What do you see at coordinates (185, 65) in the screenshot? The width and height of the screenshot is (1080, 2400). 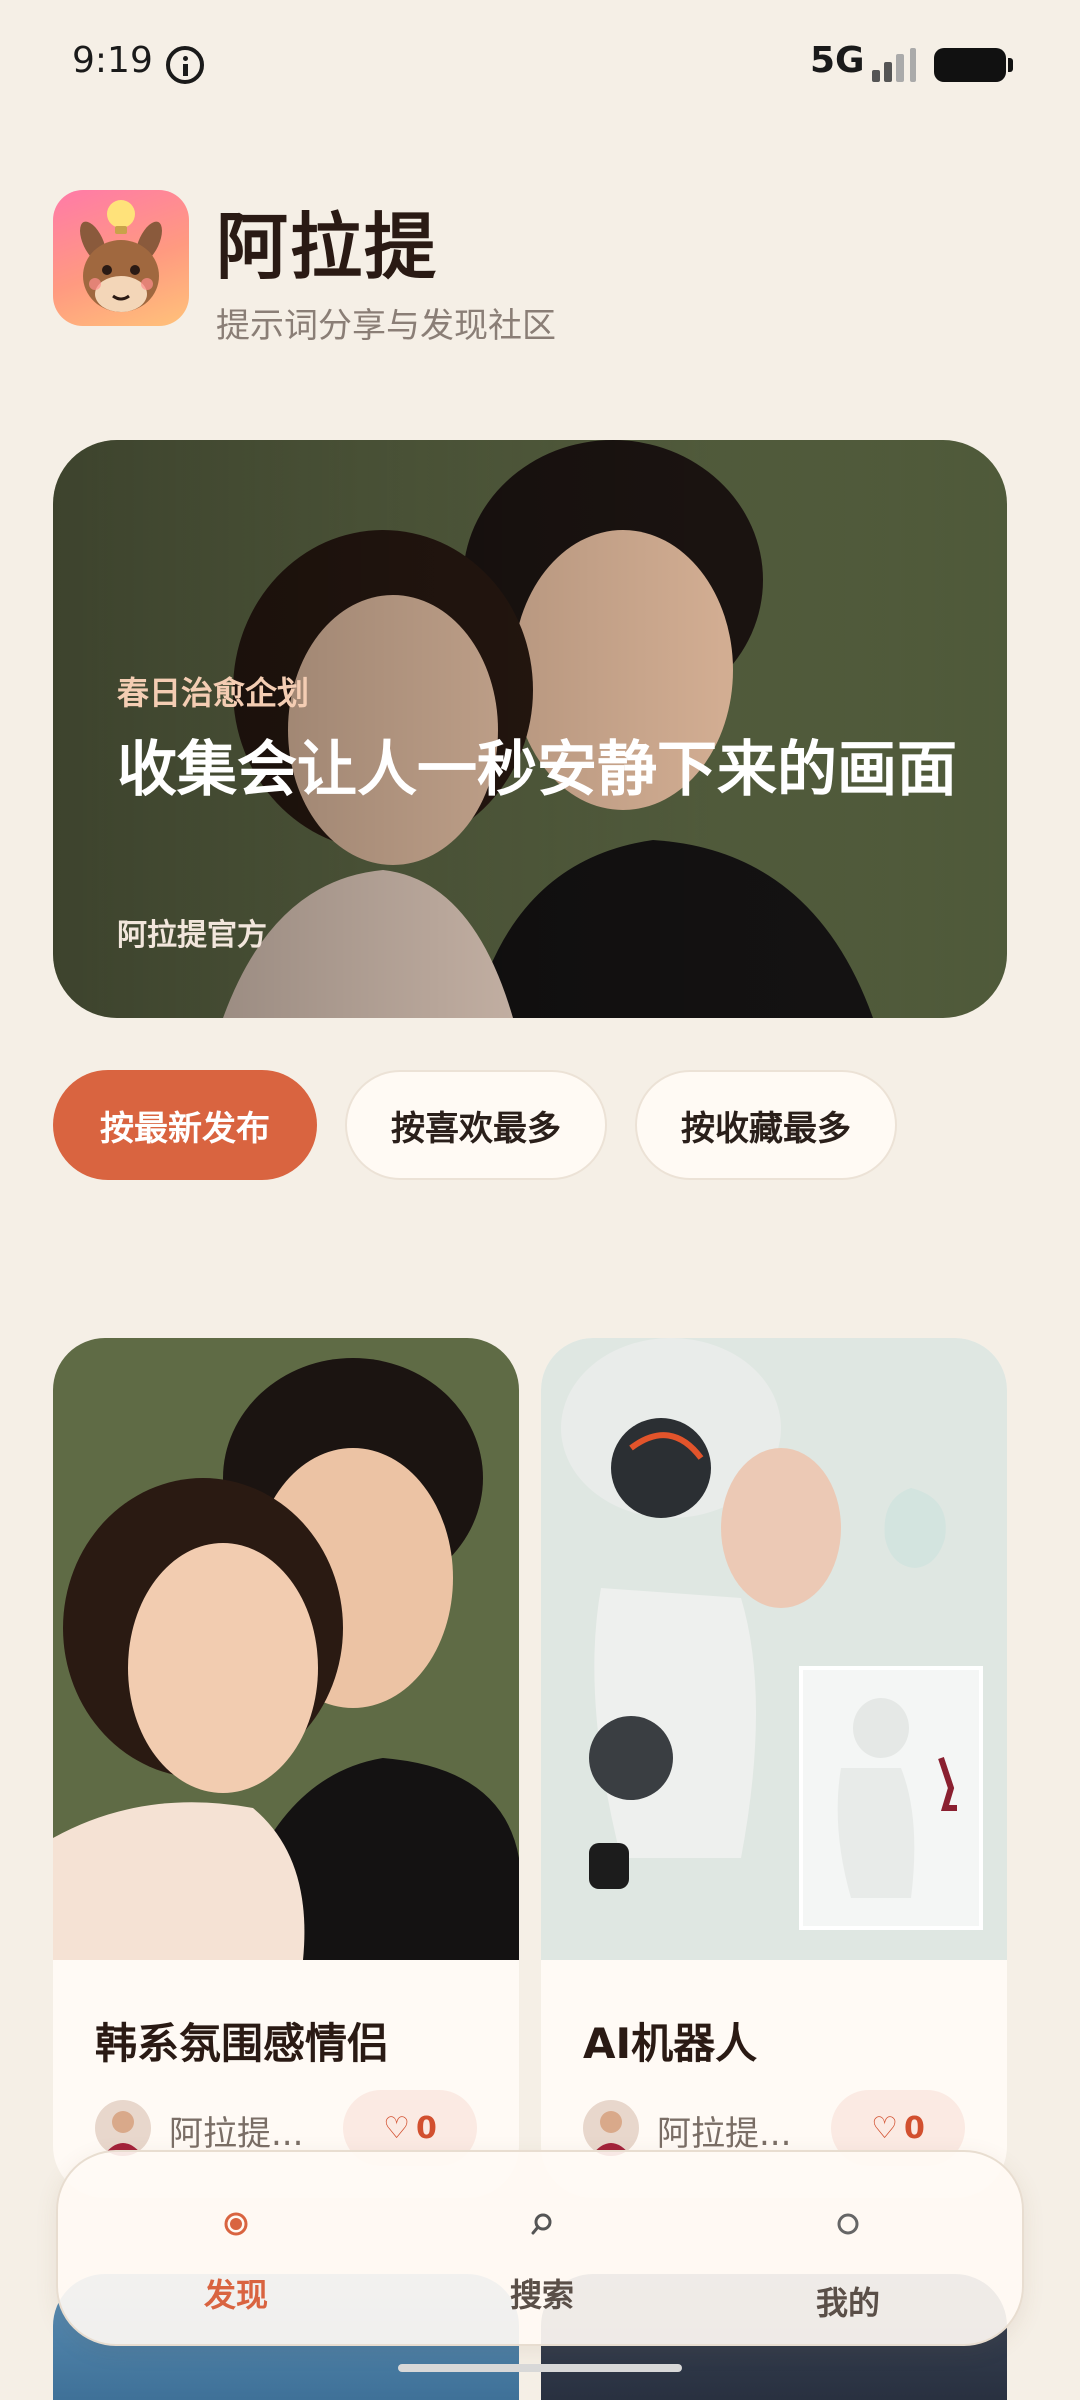 I see `info-icon` at bounding box center [185, 65].